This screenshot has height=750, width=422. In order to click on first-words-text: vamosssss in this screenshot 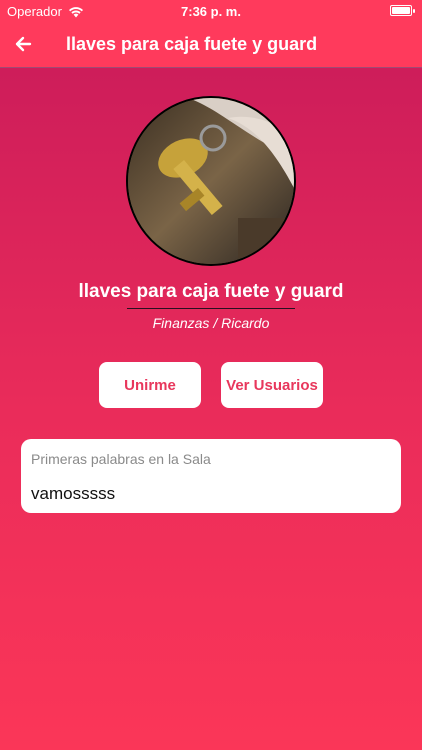, I will do `click(73, 493)`.